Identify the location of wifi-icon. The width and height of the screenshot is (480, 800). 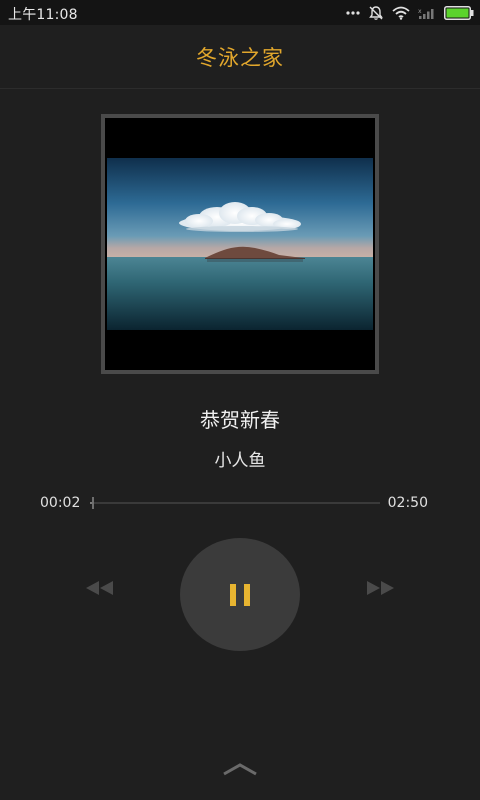
(401, 13).